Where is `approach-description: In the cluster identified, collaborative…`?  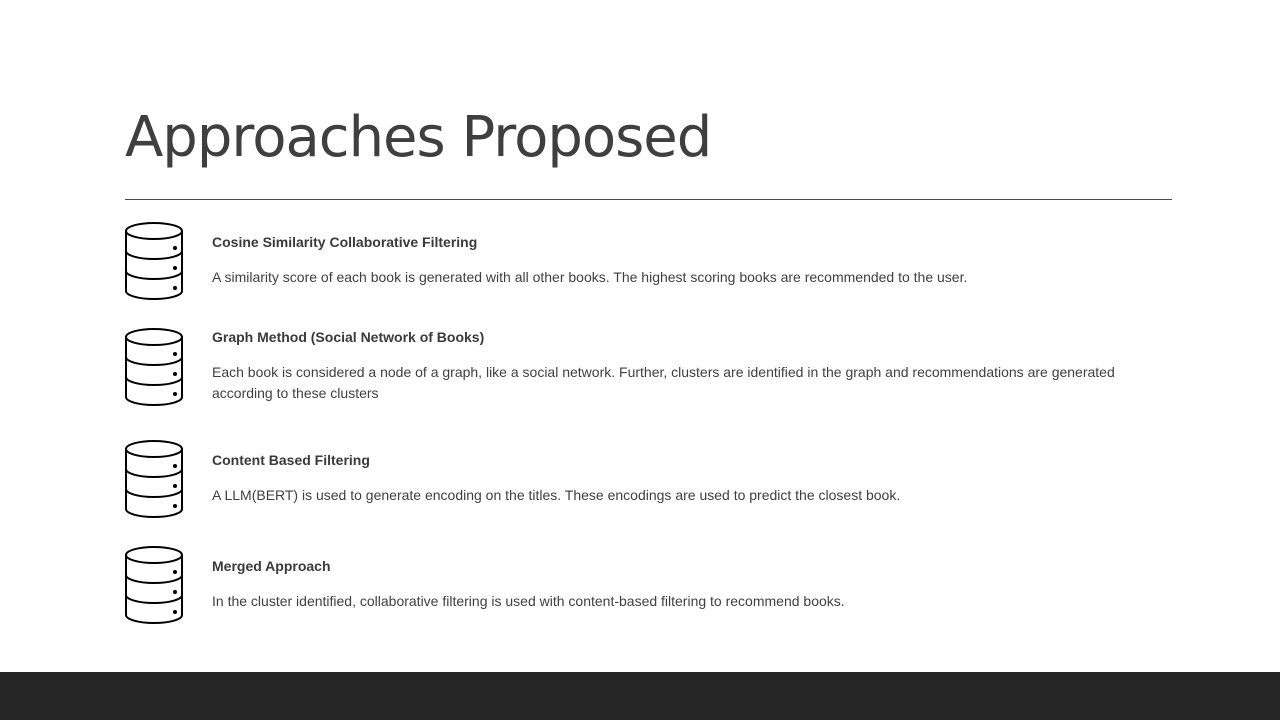
approach-description: In the cluster identified, collaborative… is located at coordinates (528, 601).